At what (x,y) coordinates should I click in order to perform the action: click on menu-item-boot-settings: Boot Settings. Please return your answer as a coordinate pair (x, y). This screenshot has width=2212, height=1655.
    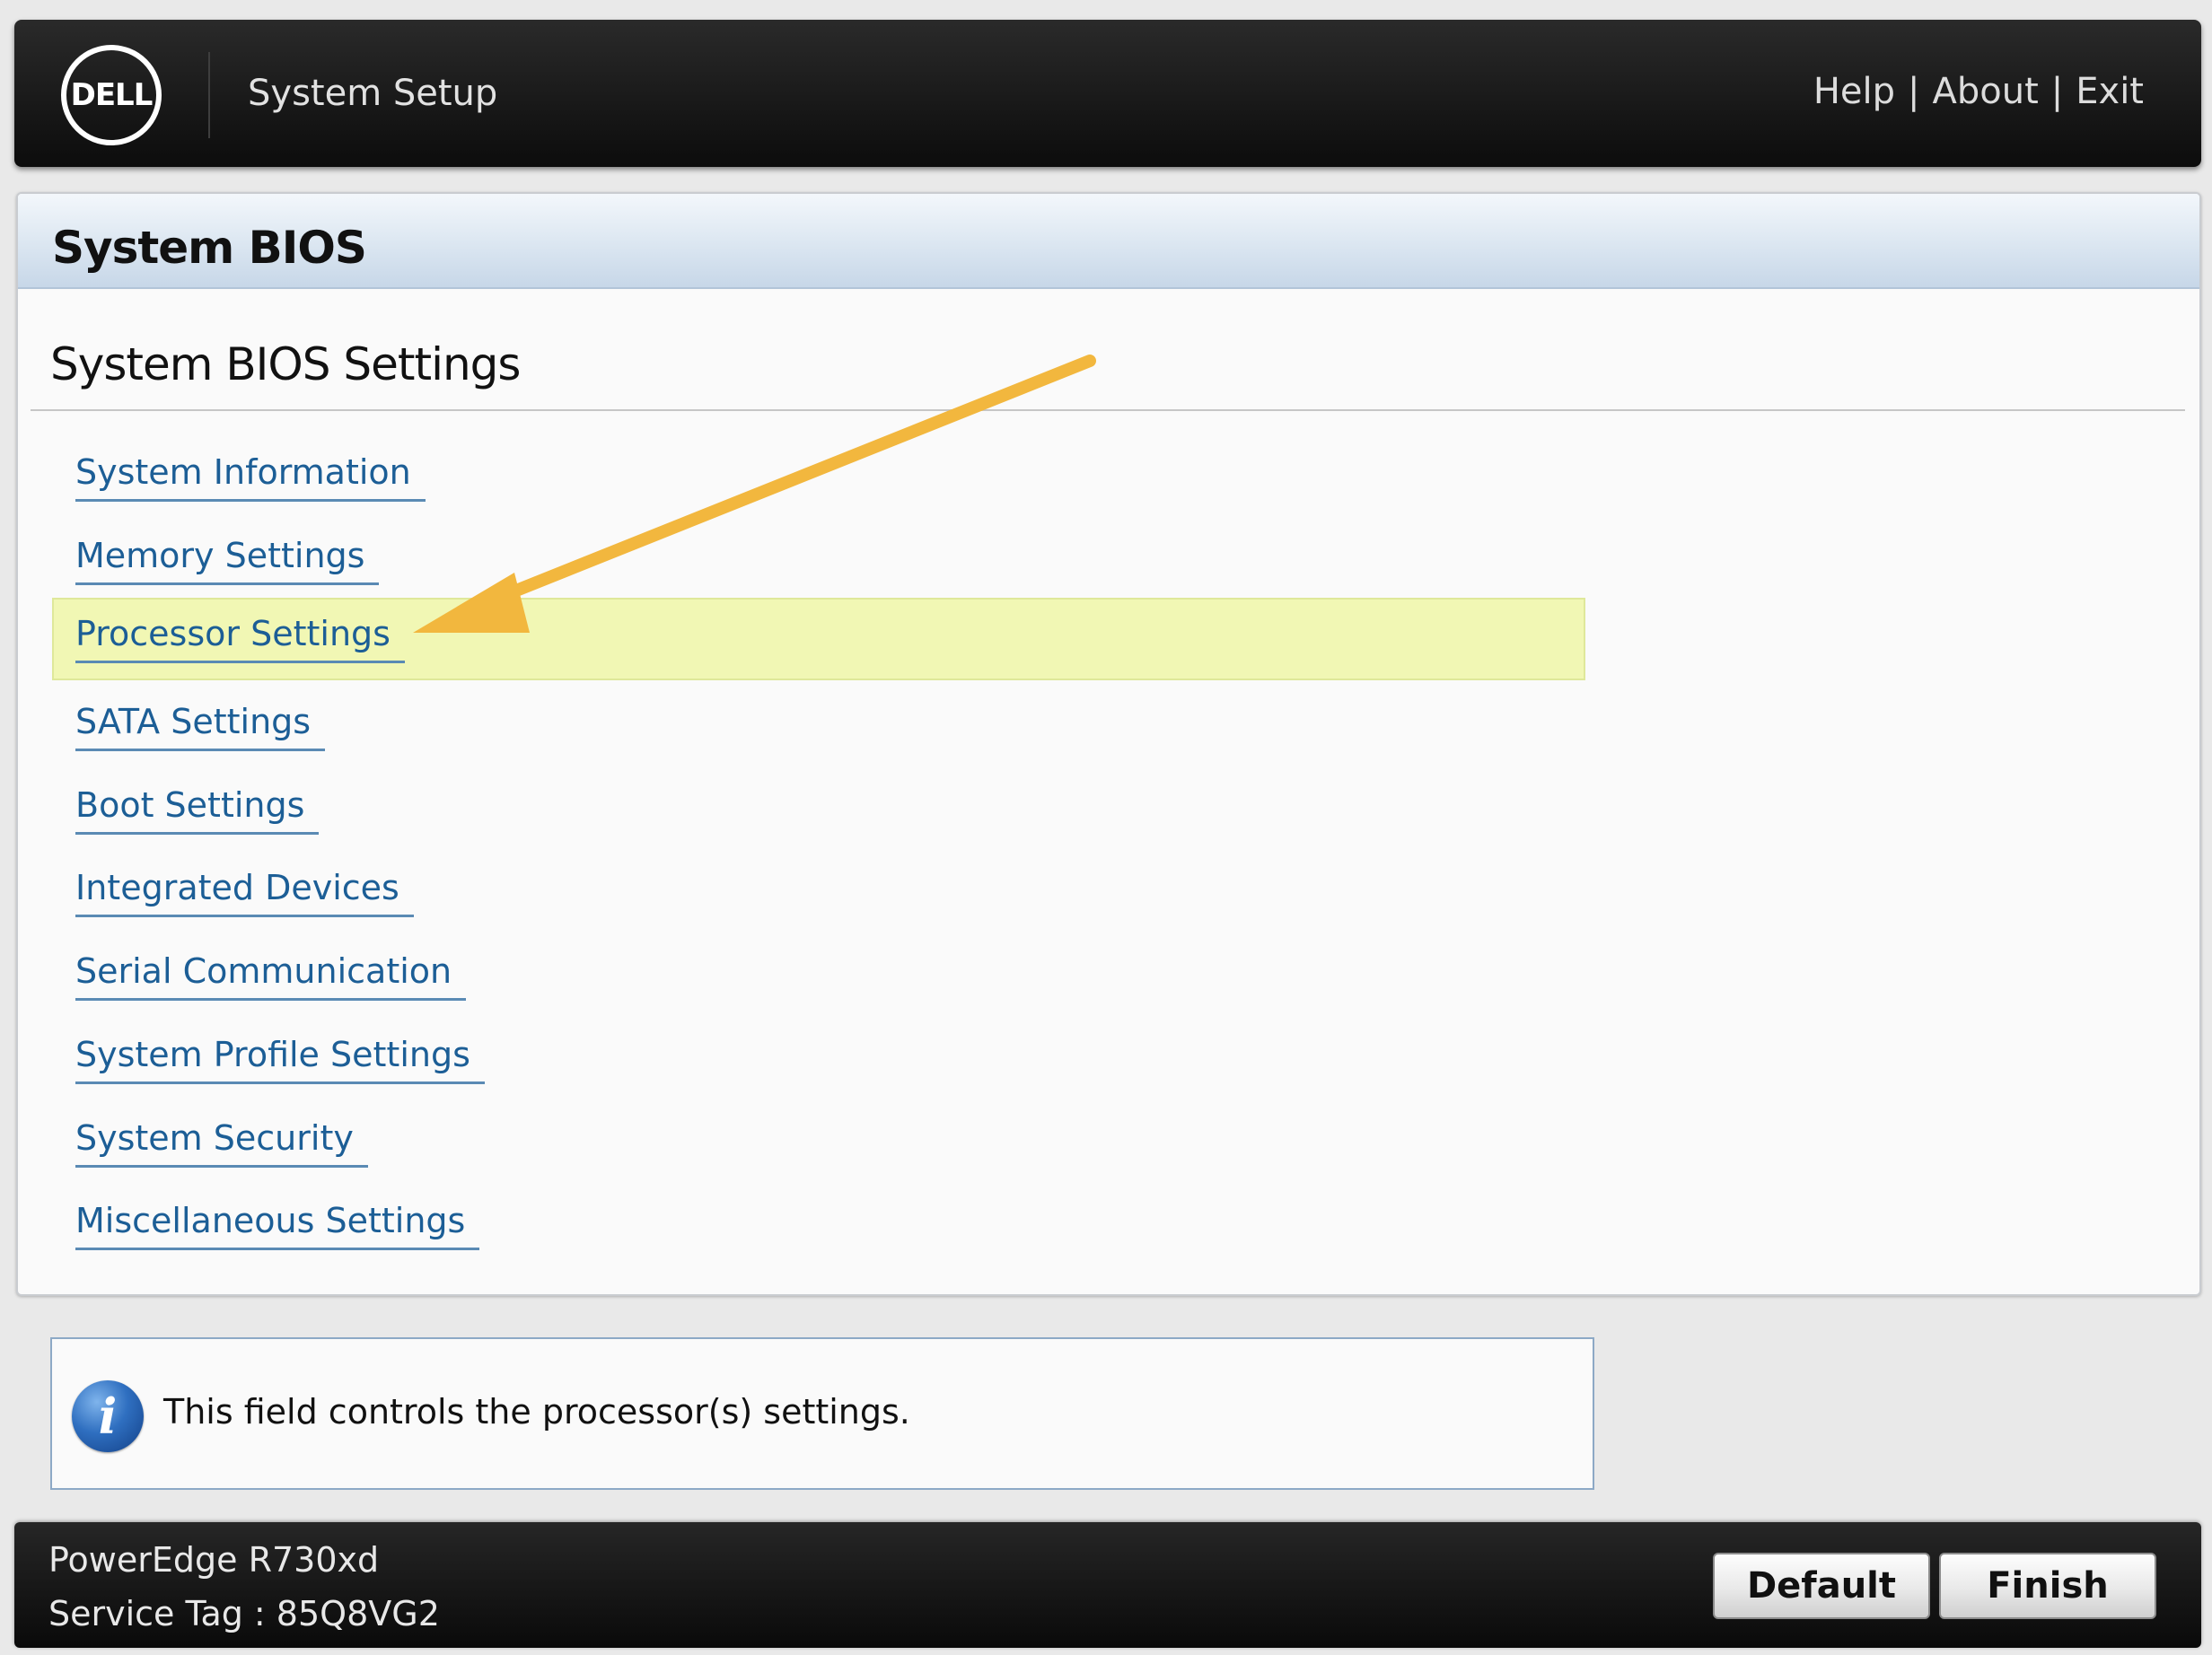
    Looking at the image, I should click on (818, 811).